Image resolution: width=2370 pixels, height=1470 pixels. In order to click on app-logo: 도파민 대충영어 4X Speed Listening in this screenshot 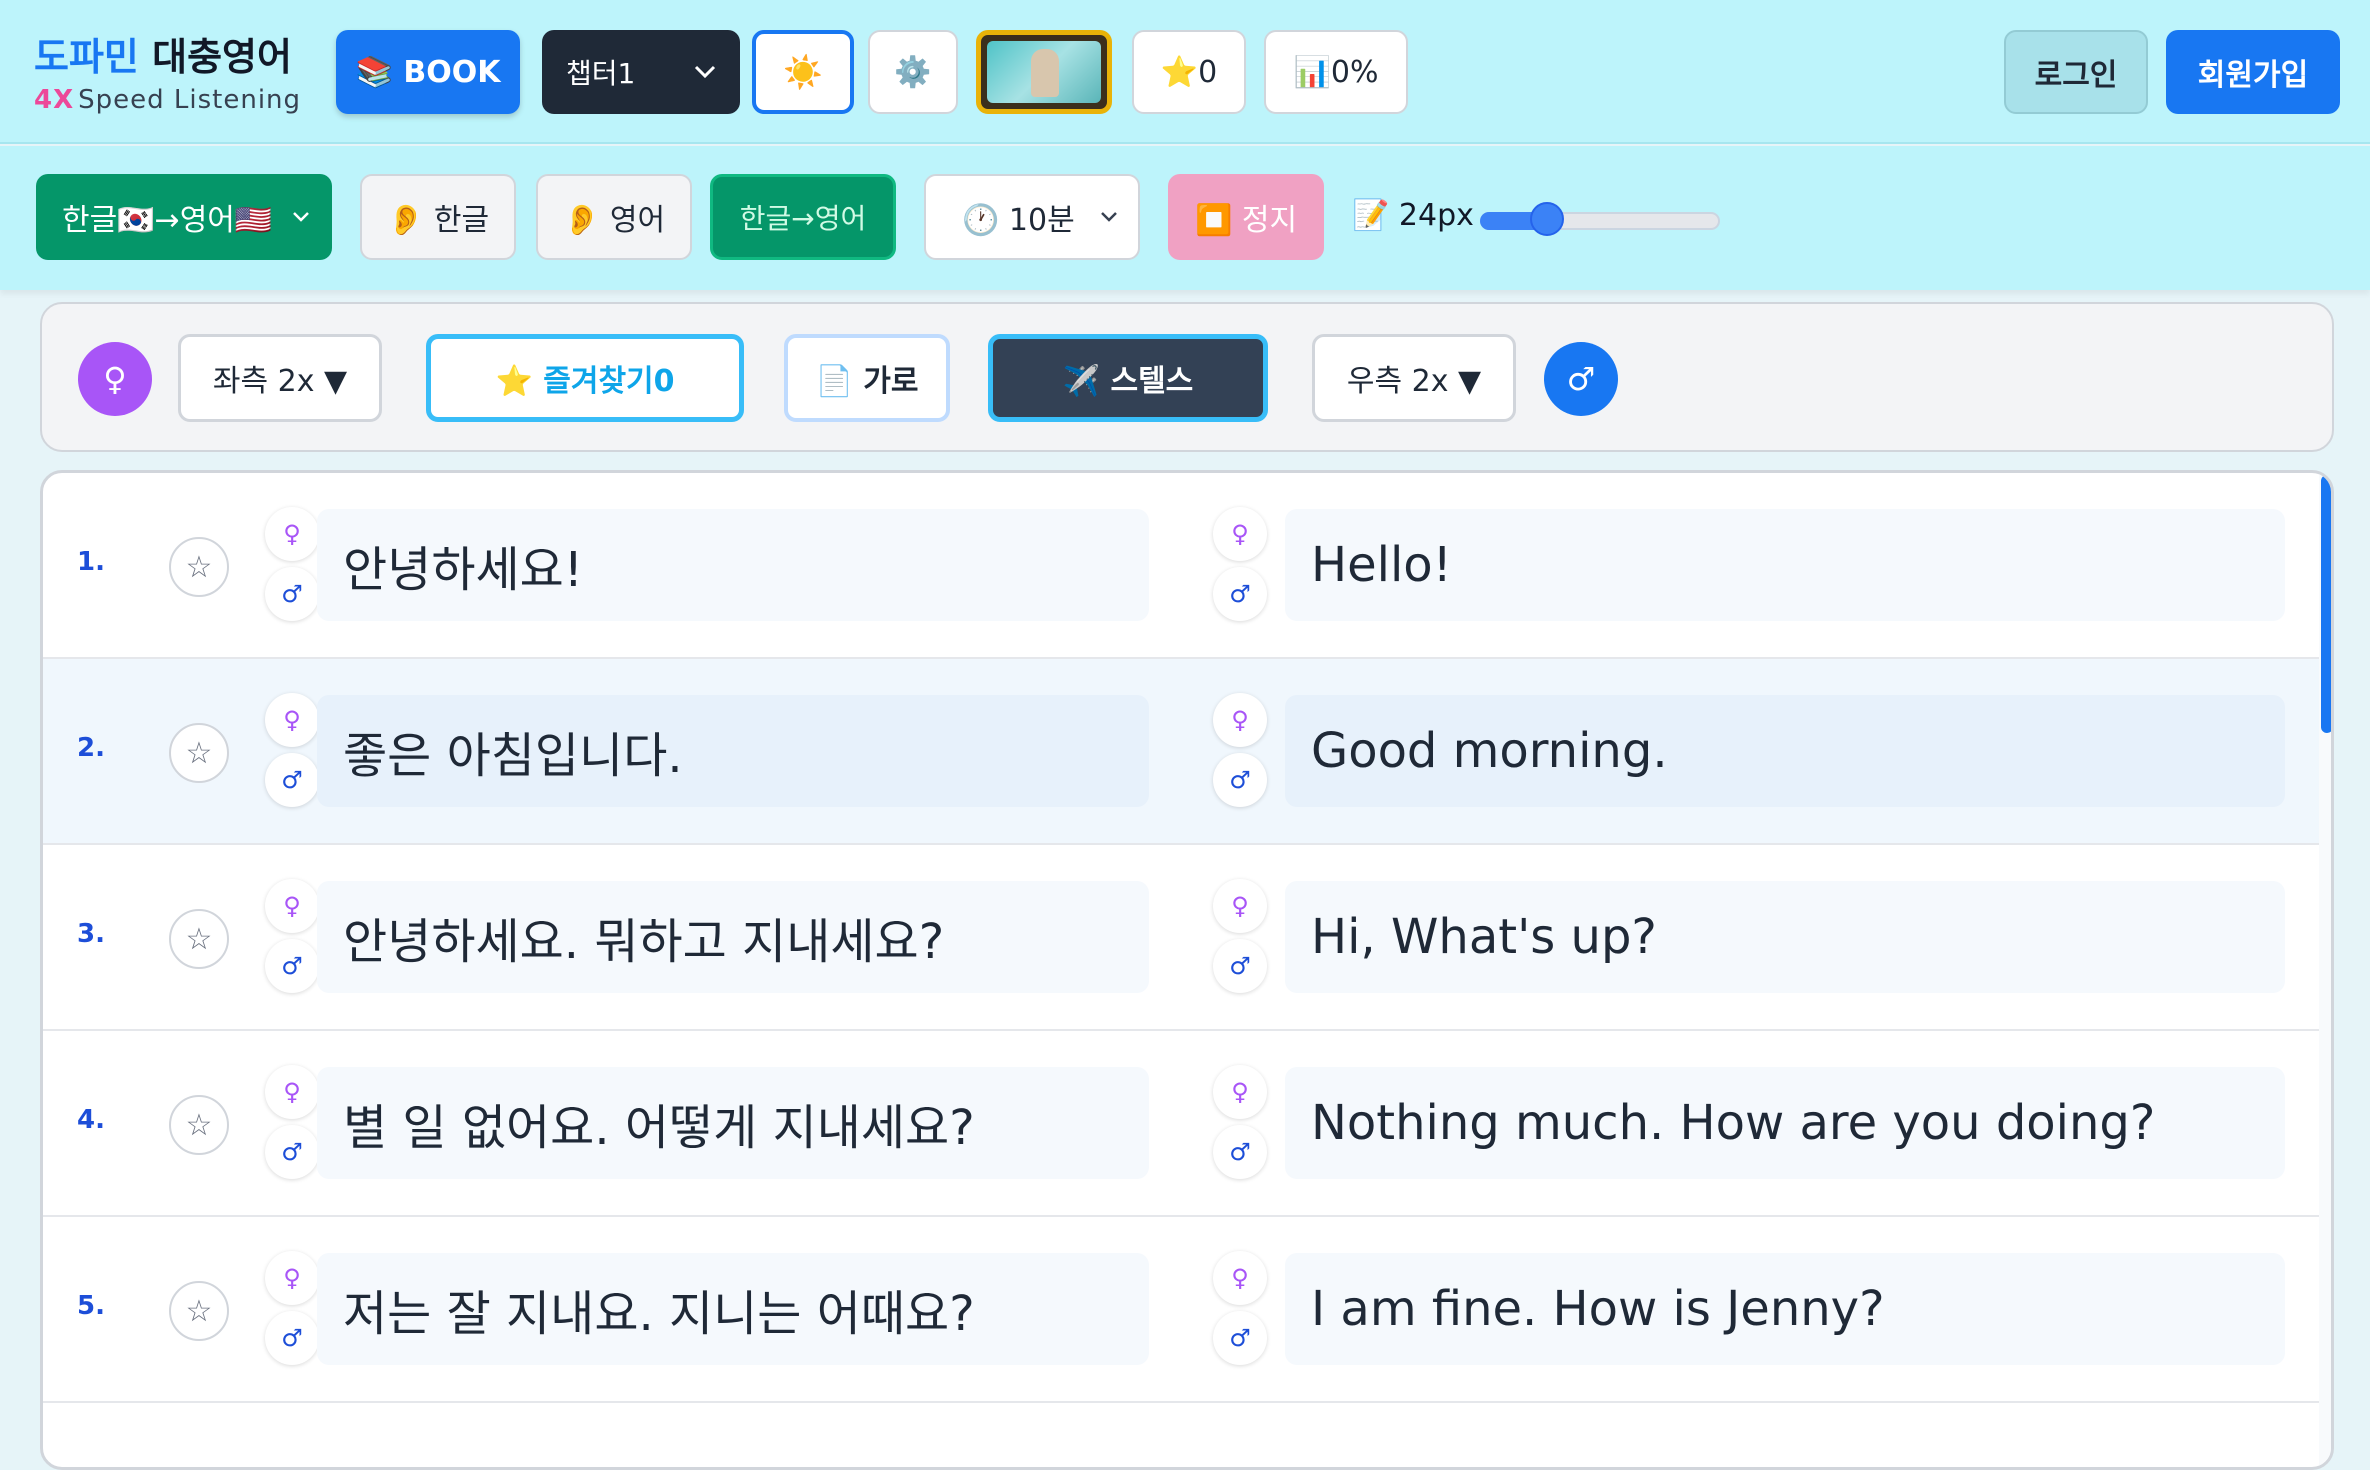, I will do `click(167, 70)`.